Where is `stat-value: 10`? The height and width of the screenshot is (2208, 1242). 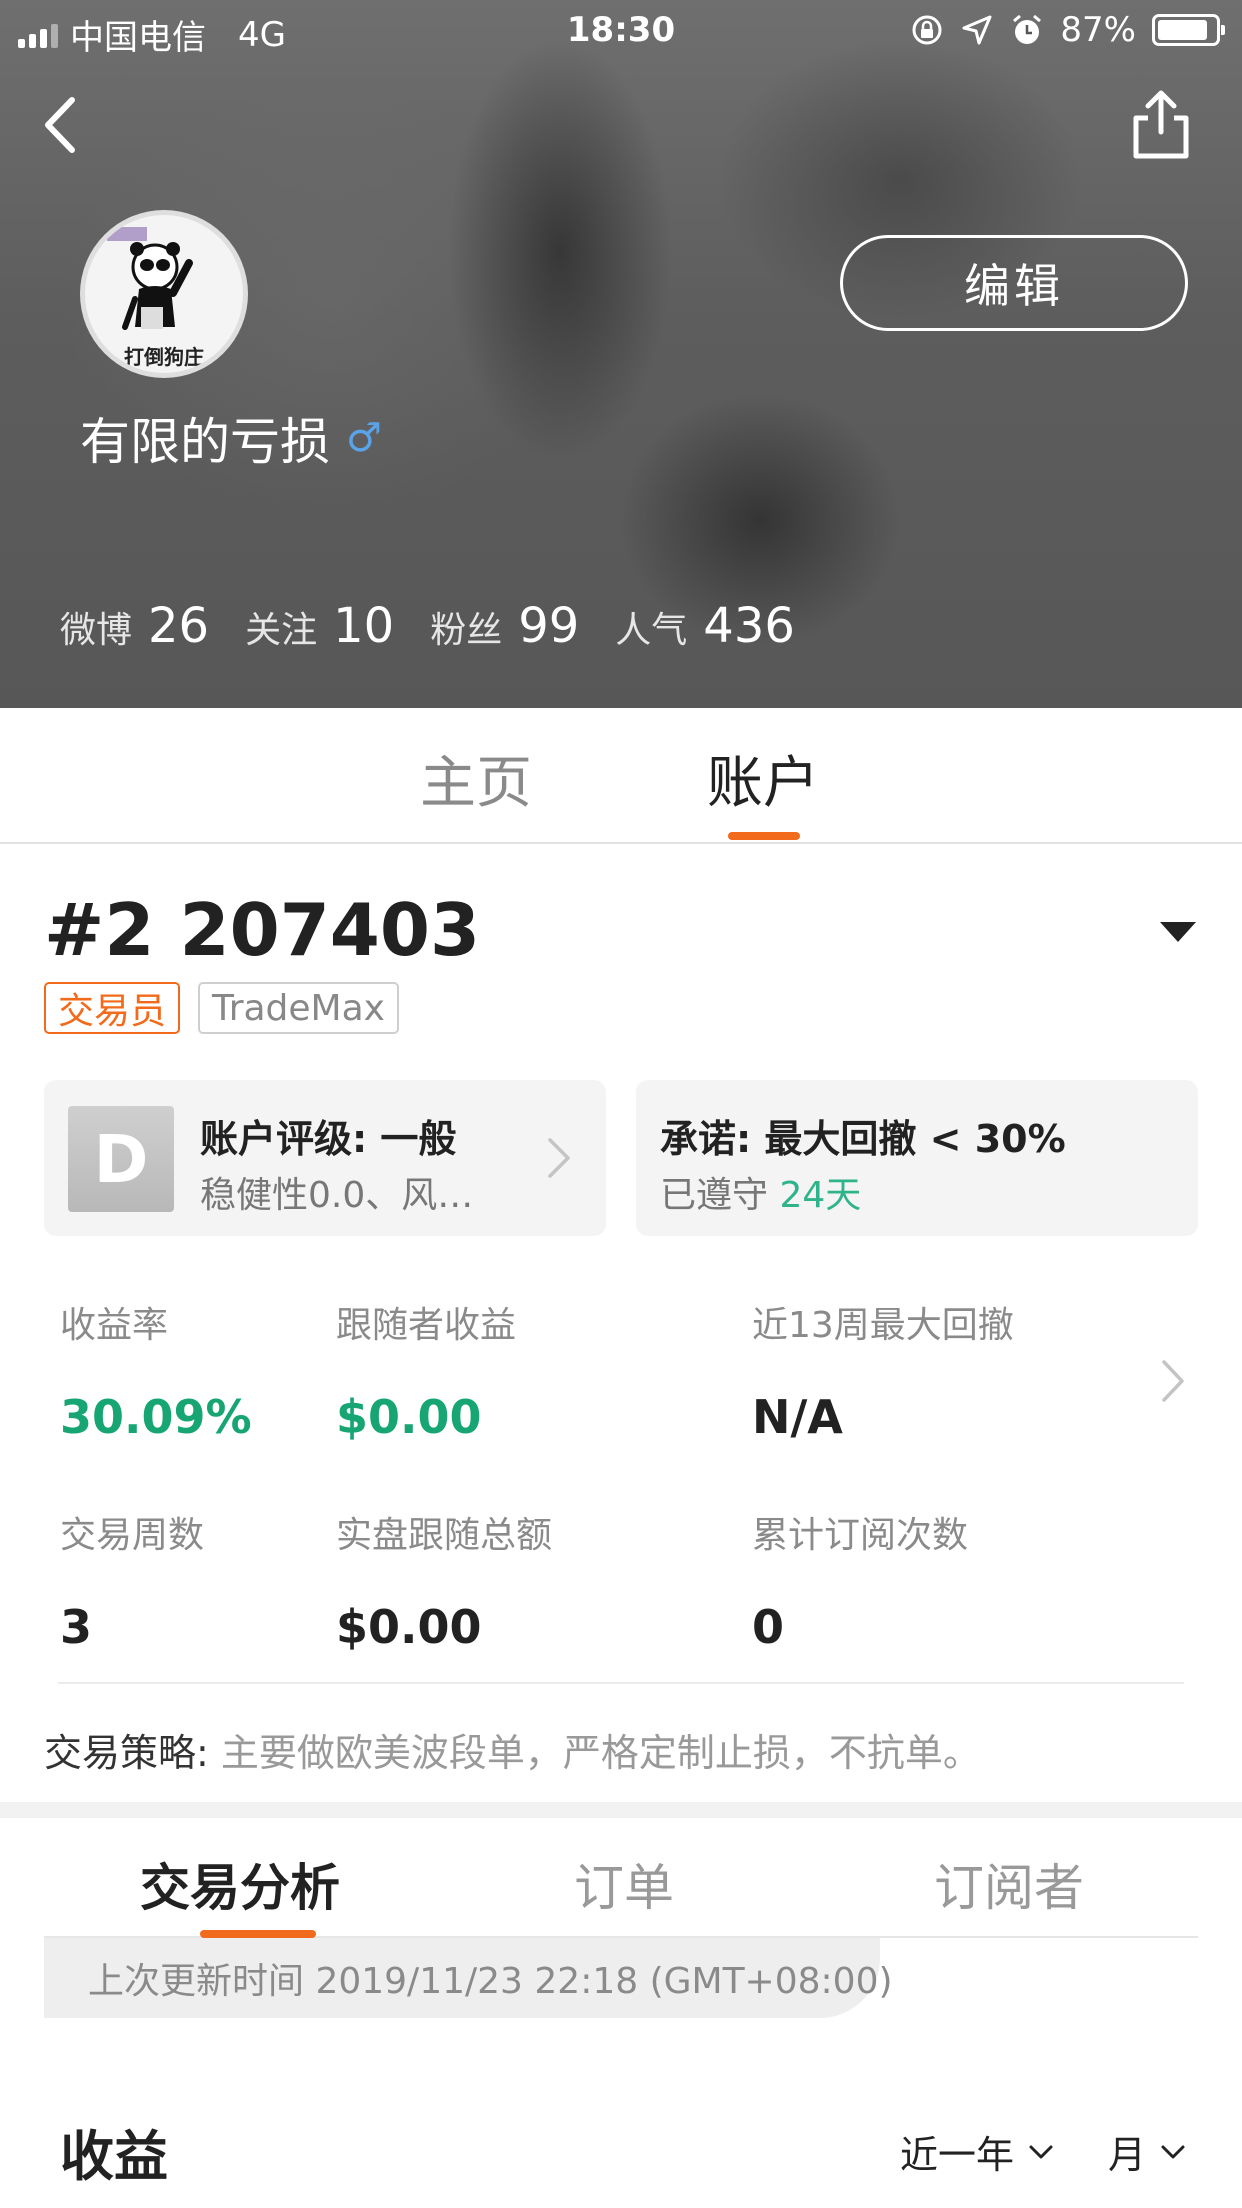 stat-value: 10 is located at coordinates (364, 626).